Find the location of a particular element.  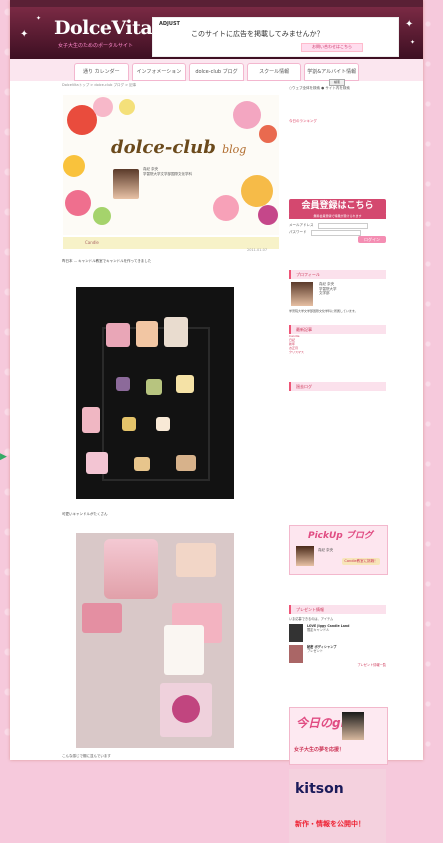

blogger-info: 真紀 奈央 学習院大学文学部国際文化学科 is located at coordinates (186, 171).